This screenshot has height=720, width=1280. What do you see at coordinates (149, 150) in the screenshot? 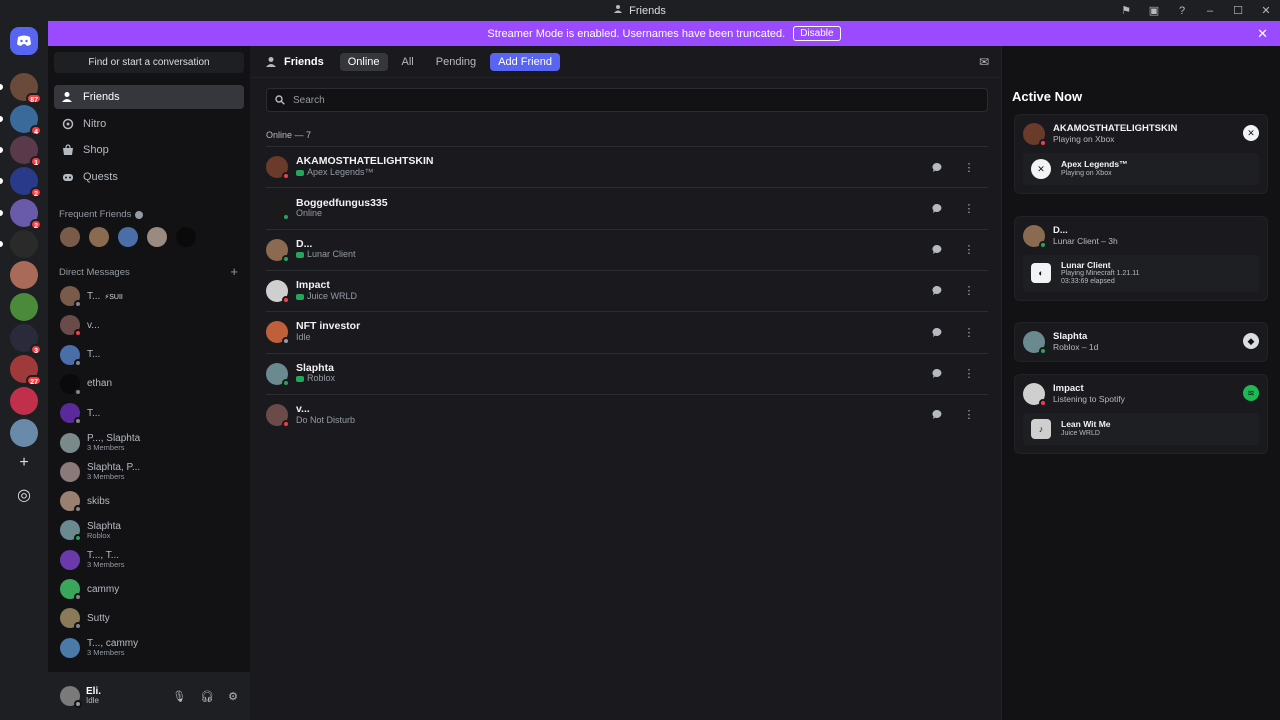
I see `nav-shop: Shop` at bounding box center [149, 150].